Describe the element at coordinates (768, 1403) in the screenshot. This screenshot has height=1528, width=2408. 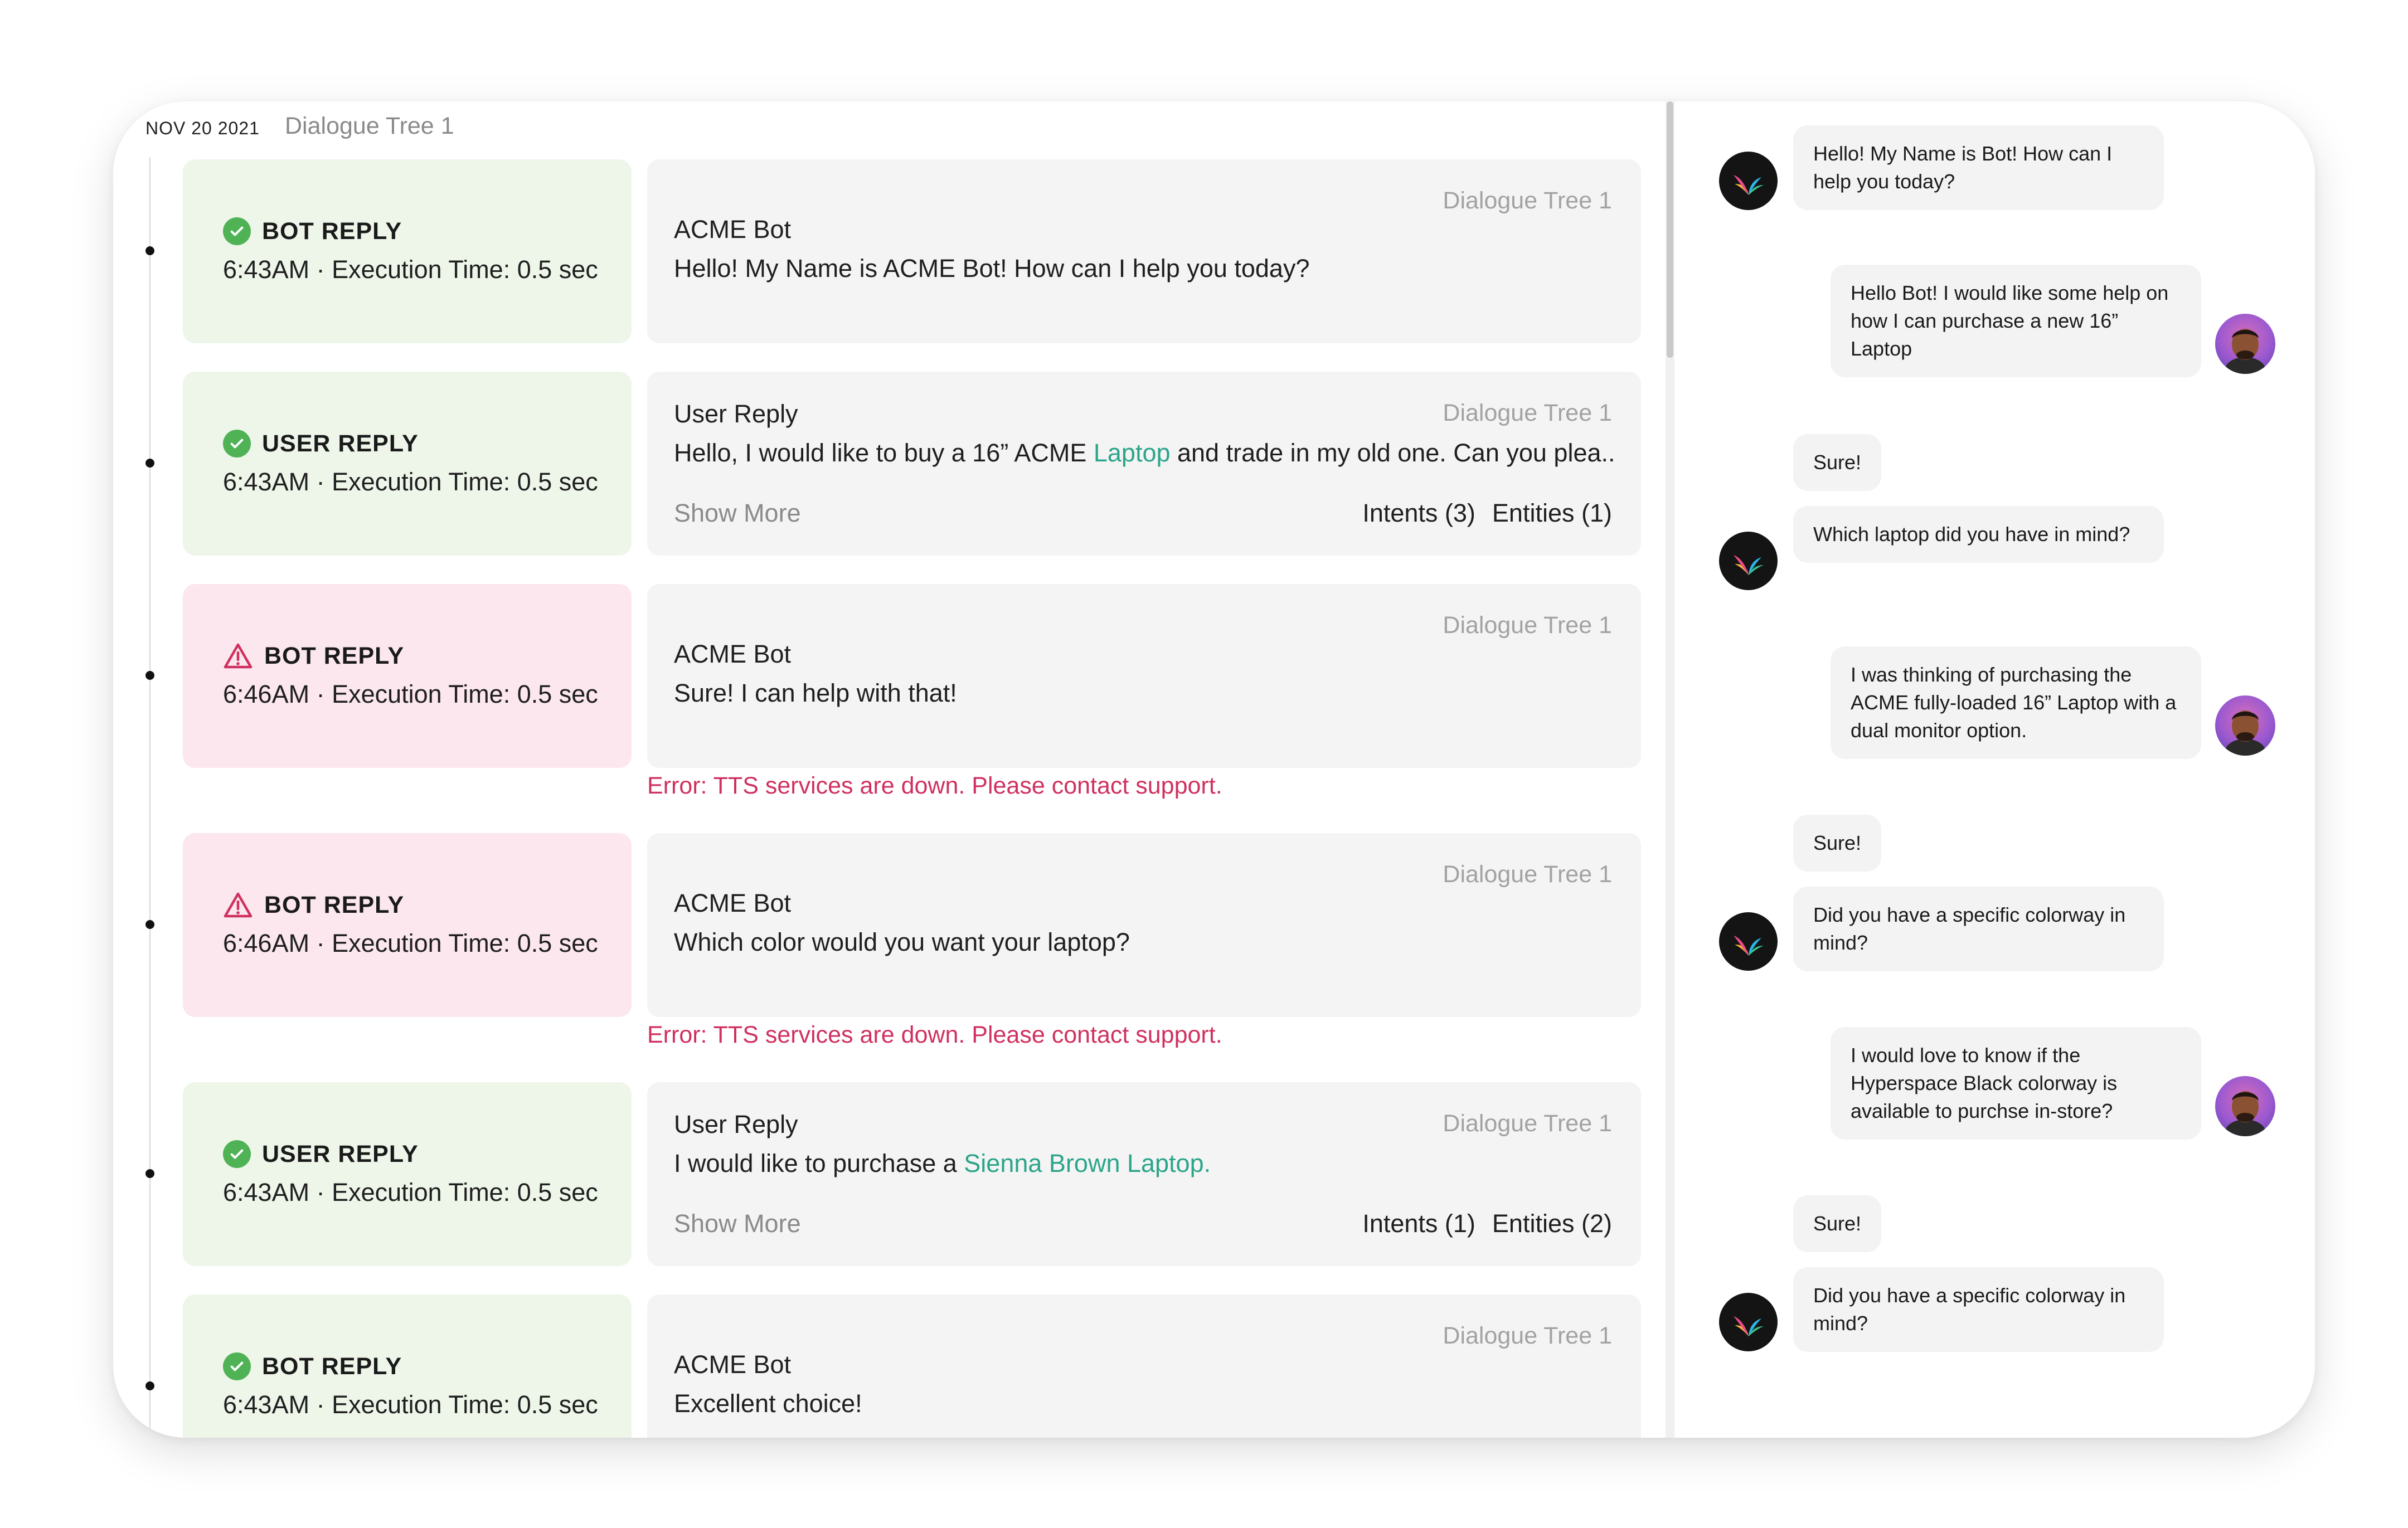
I see `message-text: Excellent choice!` at that location.